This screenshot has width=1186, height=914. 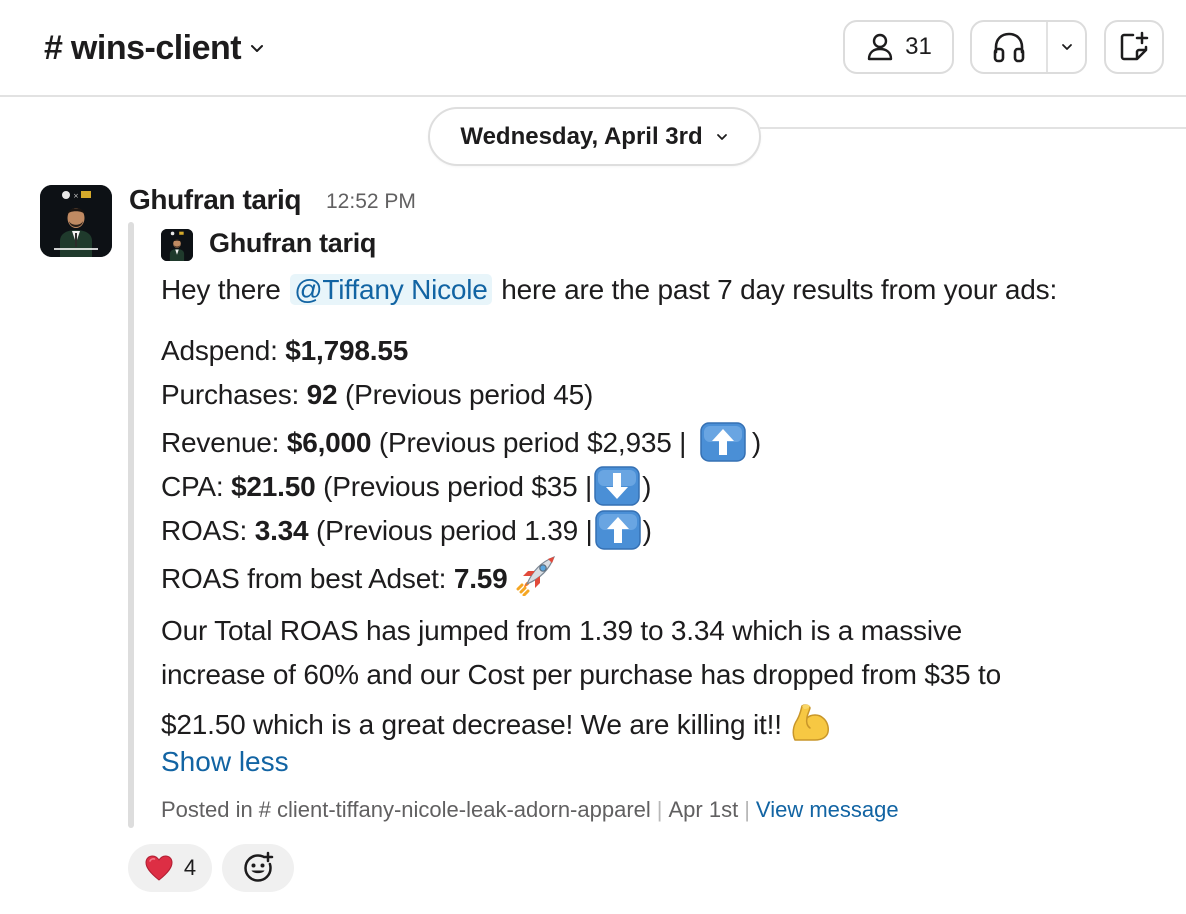 What do you see at coordinates (225, 762) in the screenshot?
I see `show-less-link: Show less` at bounding box center [225, 762].